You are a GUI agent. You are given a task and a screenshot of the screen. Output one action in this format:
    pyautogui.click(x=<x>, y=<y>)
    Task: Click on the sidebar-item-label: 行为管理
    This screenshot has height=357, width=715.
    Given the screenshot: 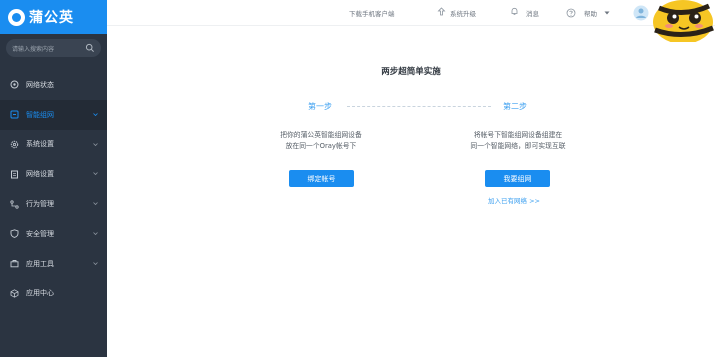 What is the action you would take?
    pyautogui.click(x=40, y=204)
    